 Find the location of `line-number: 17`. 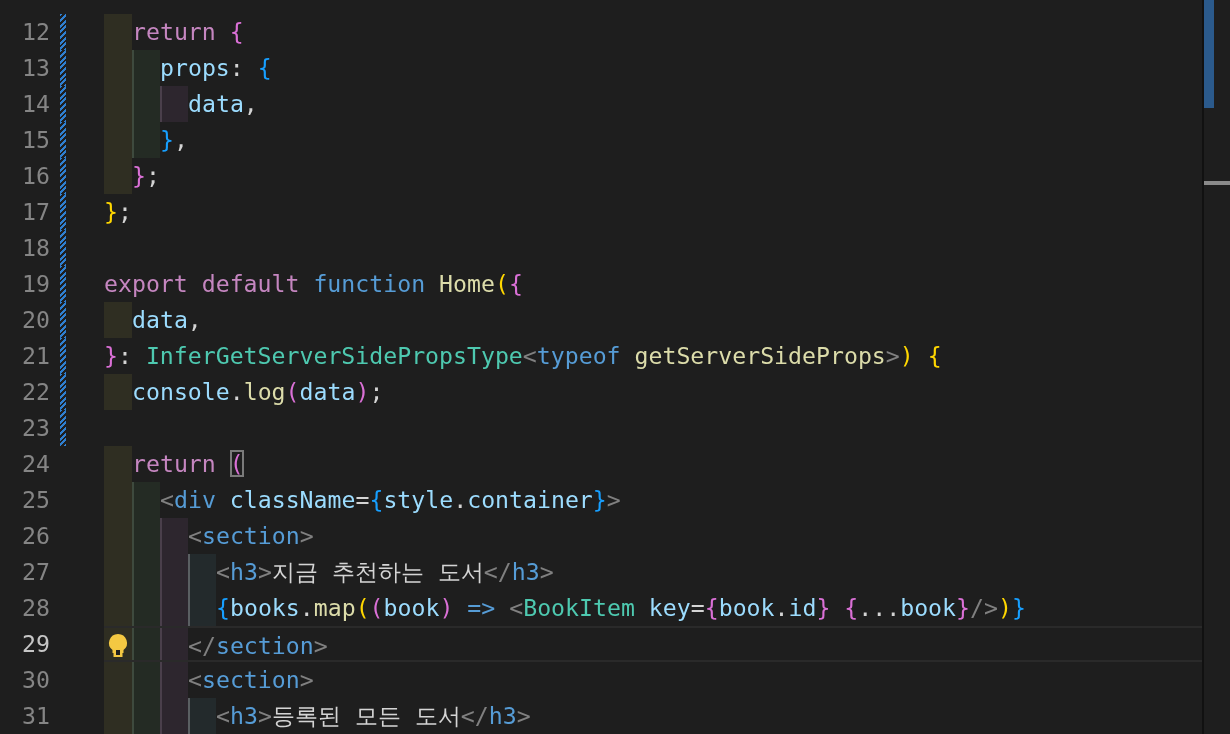

line-number: 17 is located at coordinates (35, 212).